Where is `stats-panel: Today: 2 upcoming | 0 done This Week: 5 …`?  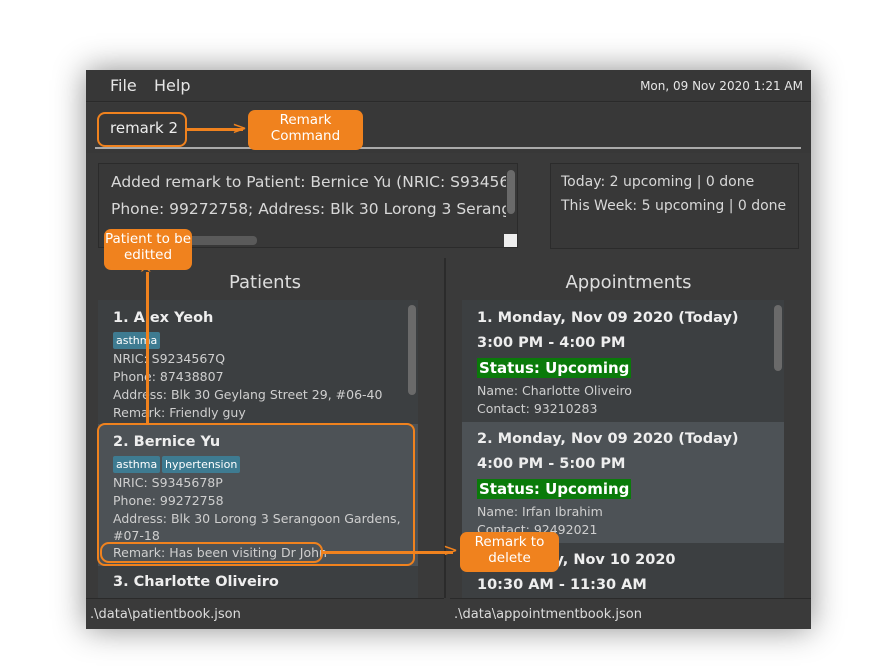
stats-panel: Today: 2 upcoming | 0 done This Week: 5 … is located at coordinates (674, 206).